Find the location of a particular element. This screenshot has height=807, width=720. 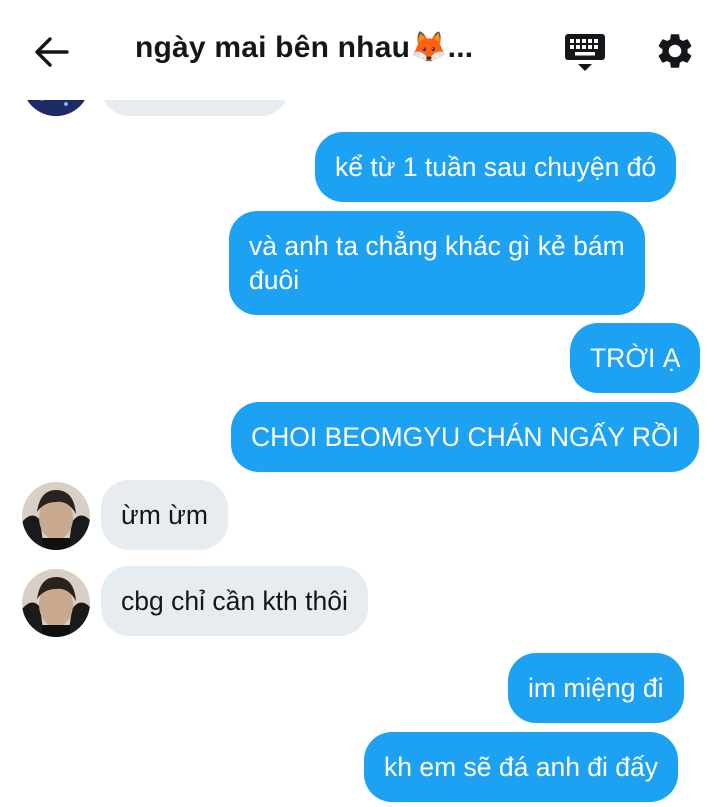

outgoing-message-bubble: kh em sẽ đá anh đi đấy is located at coordinates (521, 767).